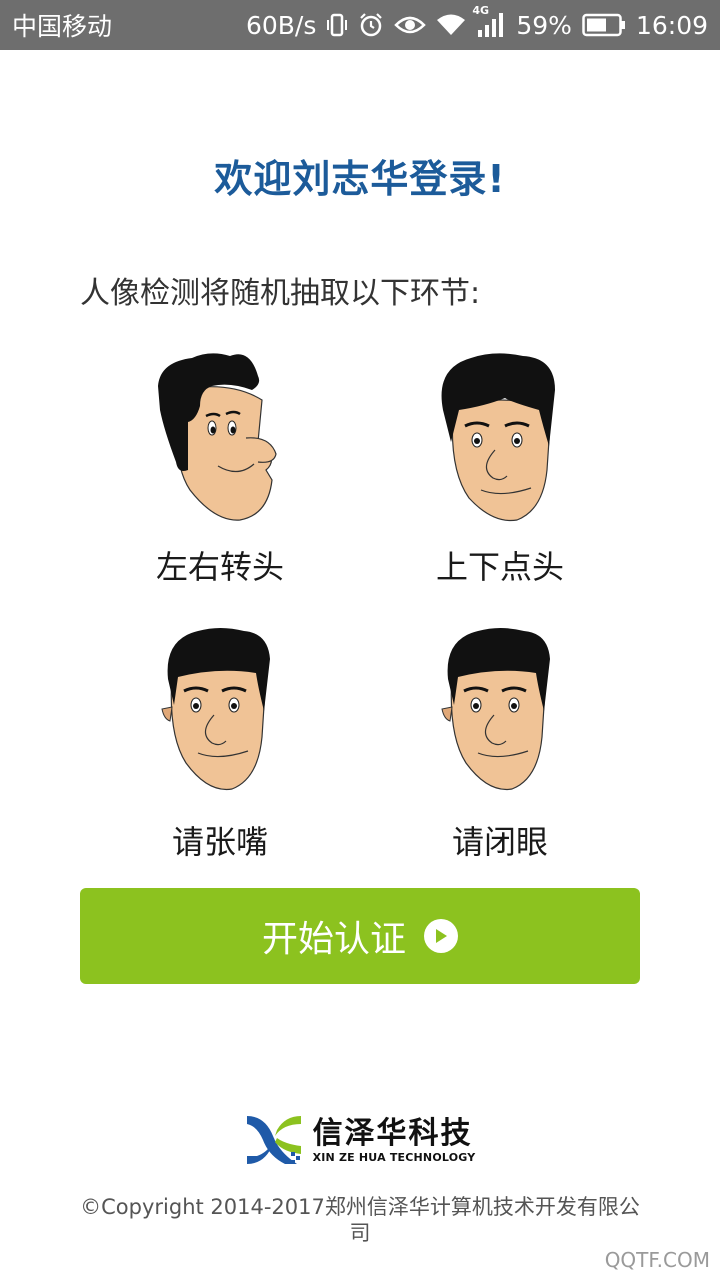  I want to click on face-close-eyes-icon, so click(495, 709).